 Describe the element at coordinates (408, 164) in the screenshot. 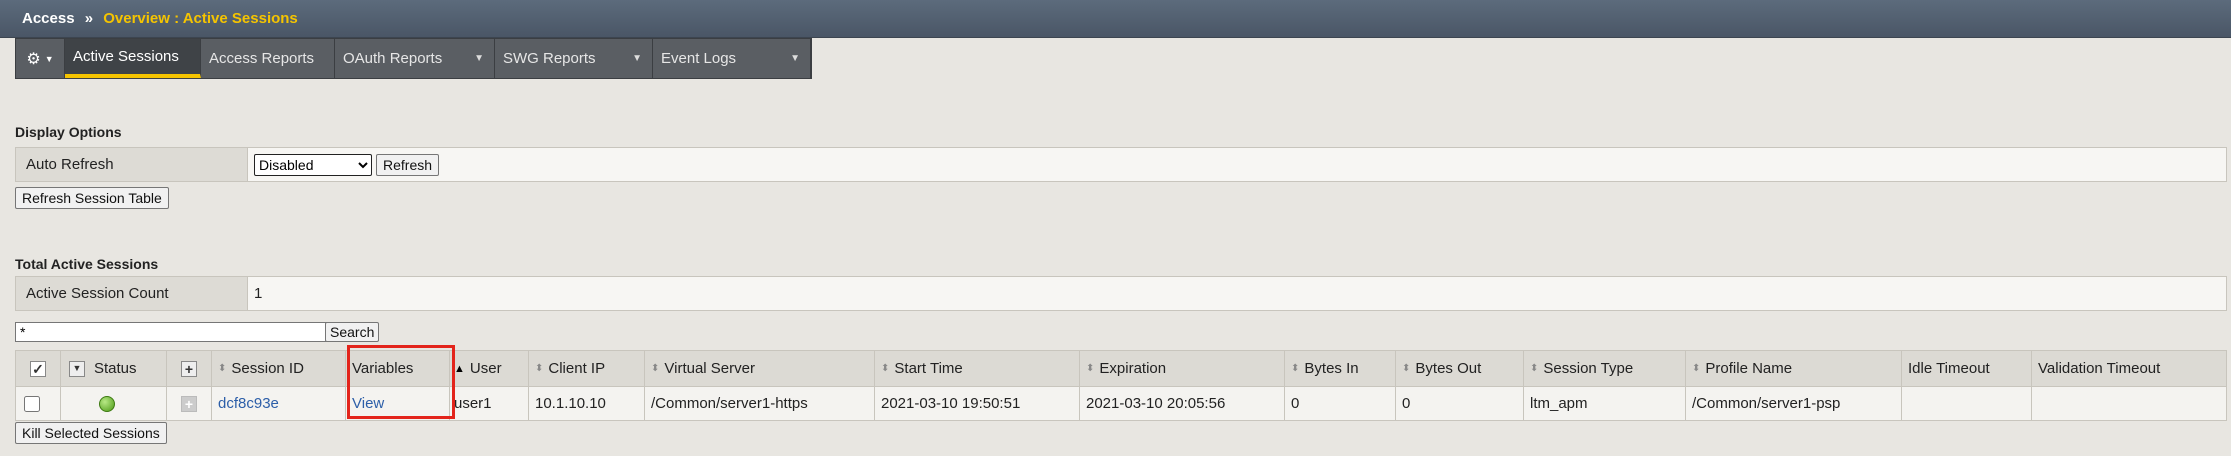

I see `refresh-button: Refresh` at that location.